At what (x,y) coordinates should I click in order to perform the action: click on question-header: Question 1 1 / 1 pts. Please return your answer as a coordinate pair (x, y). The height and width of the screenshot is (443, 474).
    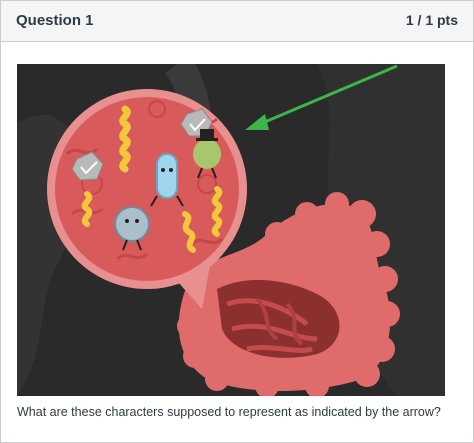
    Looking at the image, I should click on (237, 21).